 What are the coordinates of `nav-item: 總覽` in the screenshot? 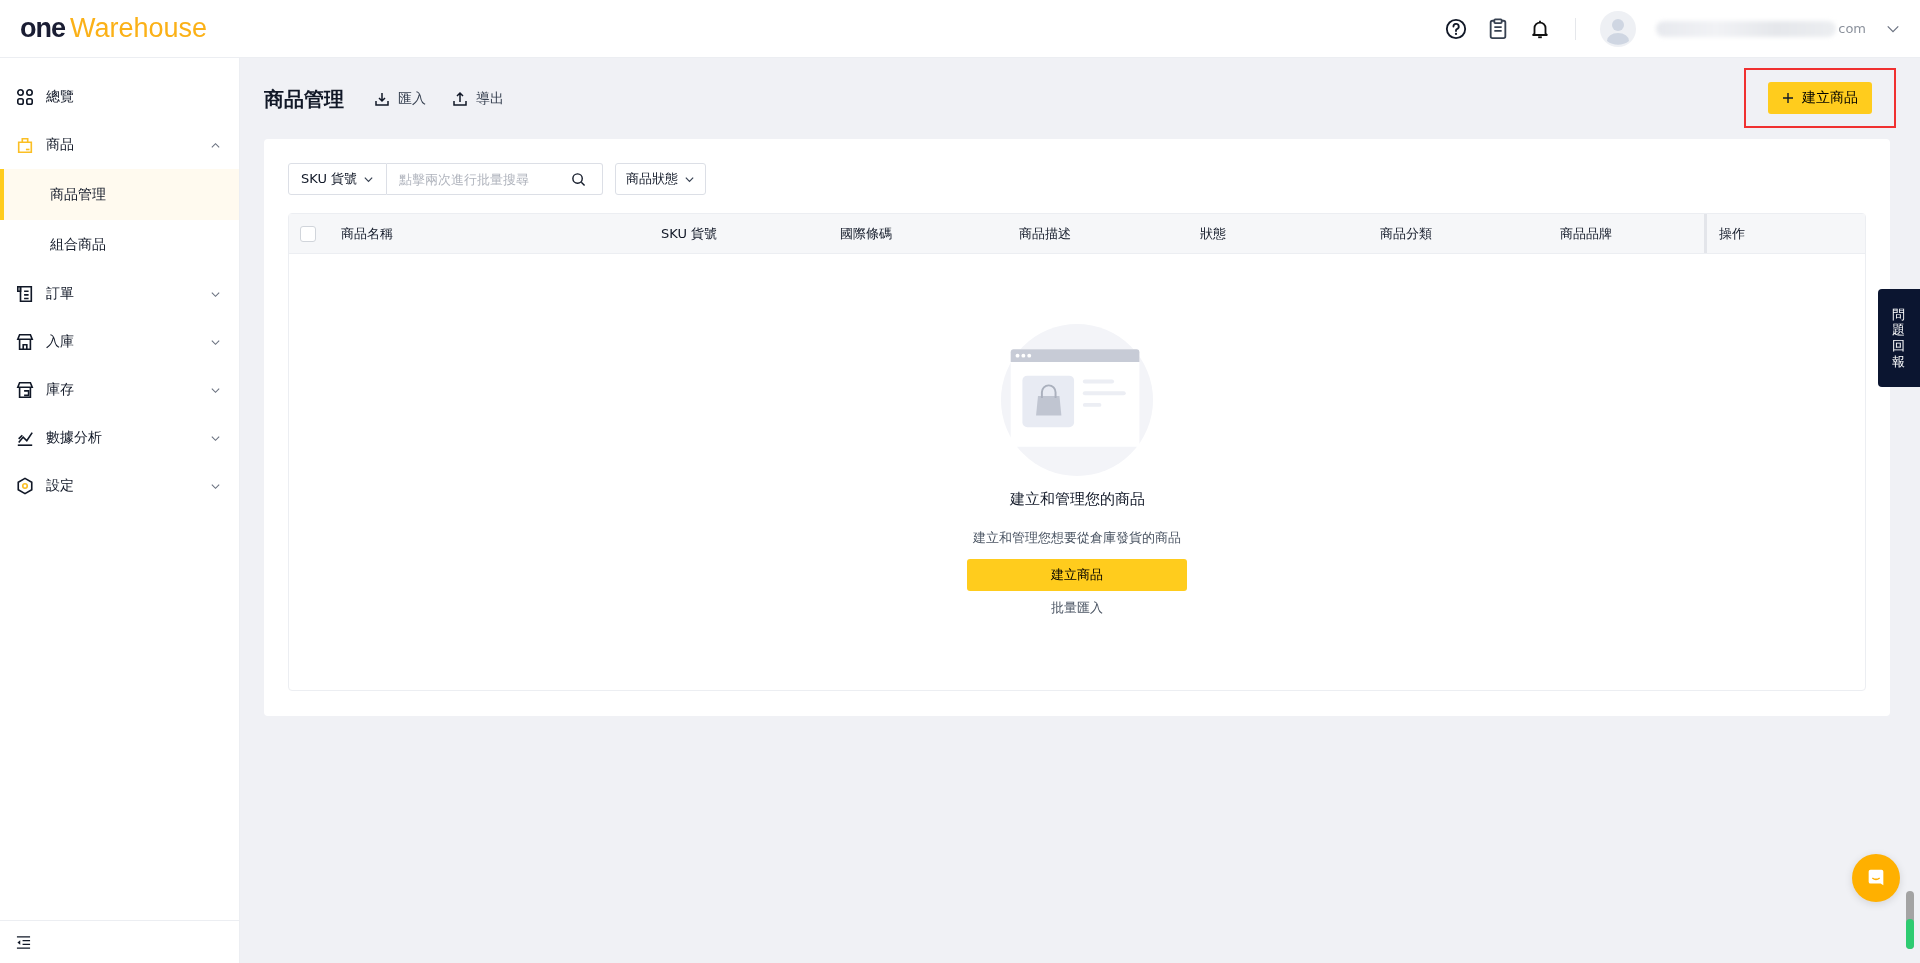 It's located at (119, 97).